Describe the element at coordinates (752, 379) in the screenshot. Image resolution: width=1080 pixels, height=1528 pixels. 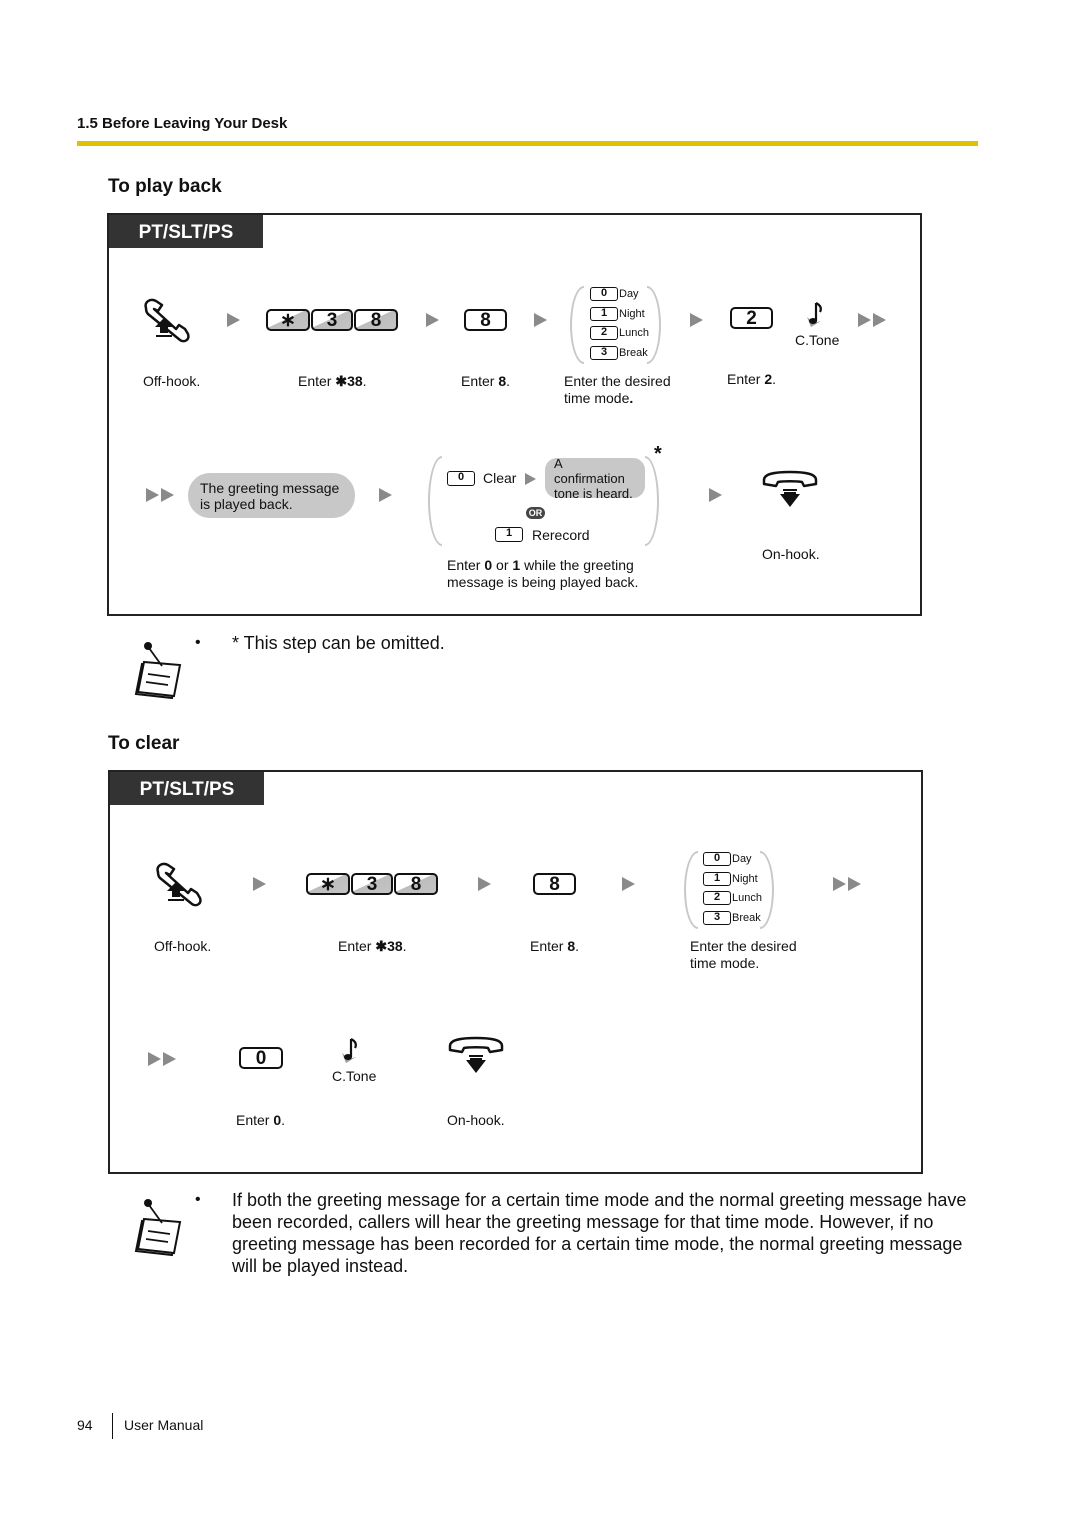
I see `enter-2-label: Enter 2.` at that location.